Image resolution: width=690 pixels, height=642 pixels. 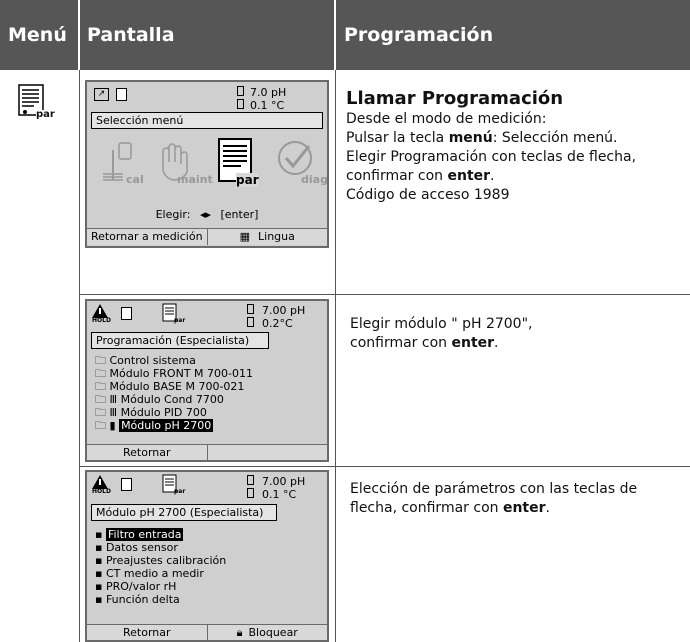 What do you see at coordinates (268, 92) in the screenshot?
I see `reading-ph: 7.0 pH` at bounding box center [268, 92].